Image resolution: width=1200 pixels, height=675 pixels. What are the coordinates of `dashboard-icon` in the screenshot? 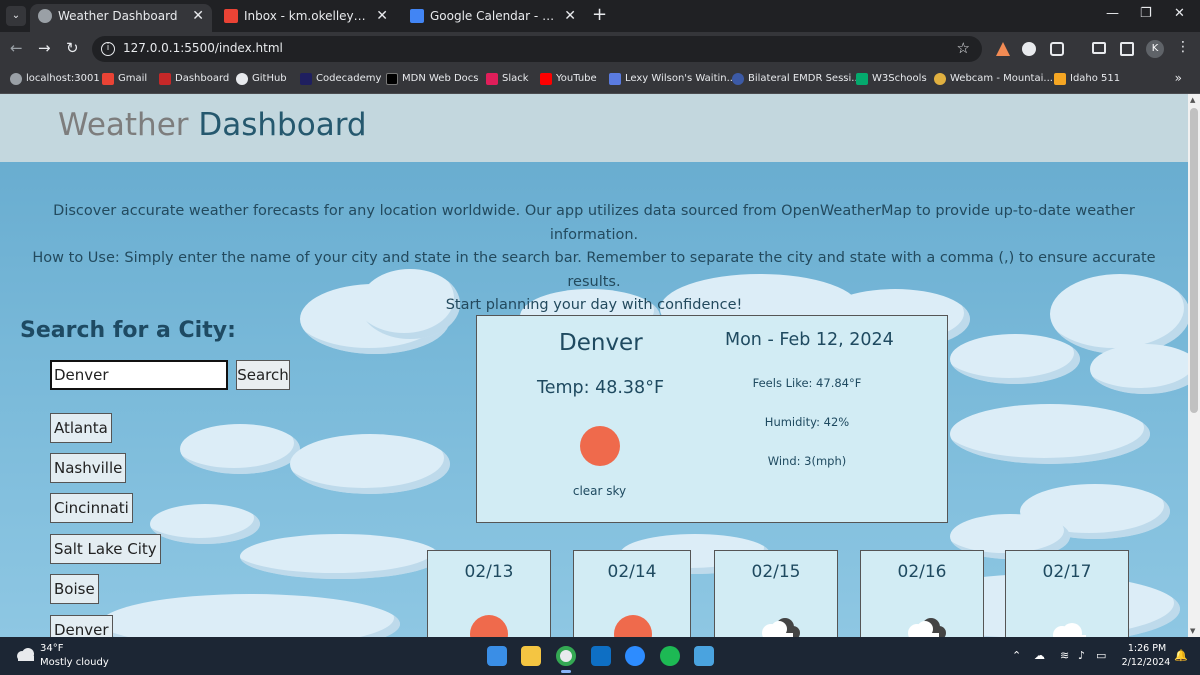 It's located at (165, 79).